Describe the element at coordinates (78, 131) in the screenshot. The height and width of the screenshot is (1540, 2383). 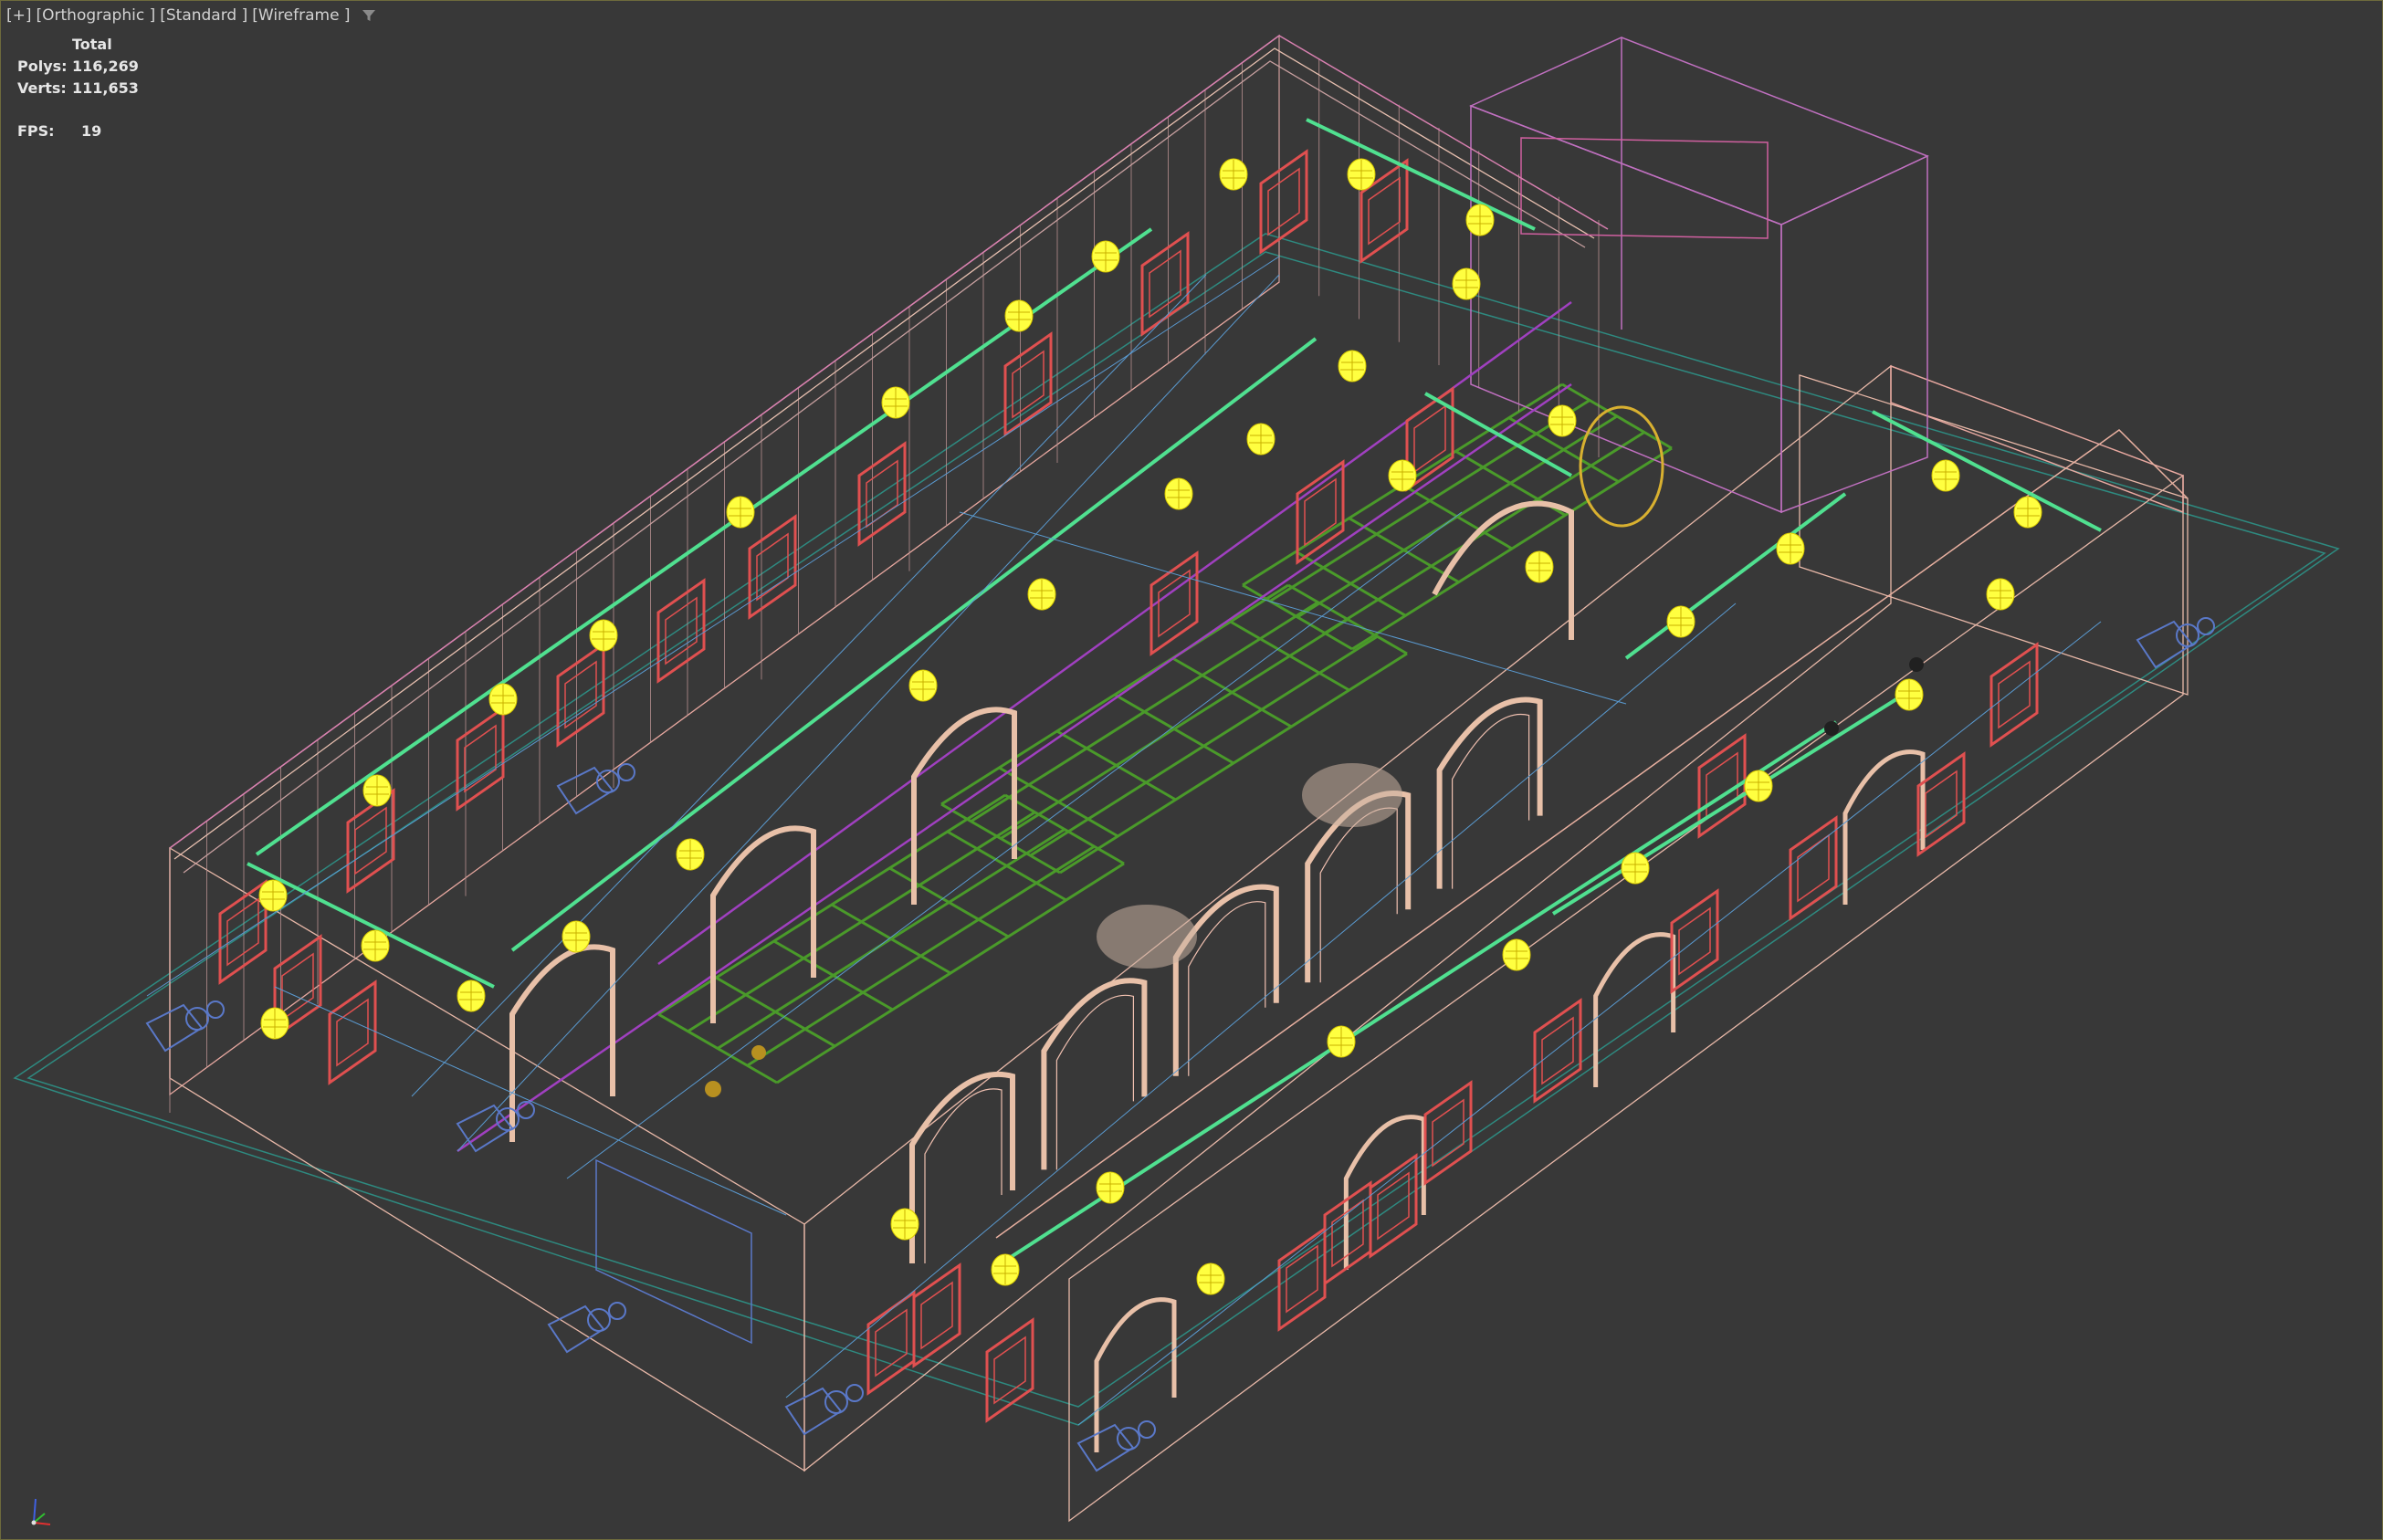
I see `stats-fps-row: FPS: 19` at that location.